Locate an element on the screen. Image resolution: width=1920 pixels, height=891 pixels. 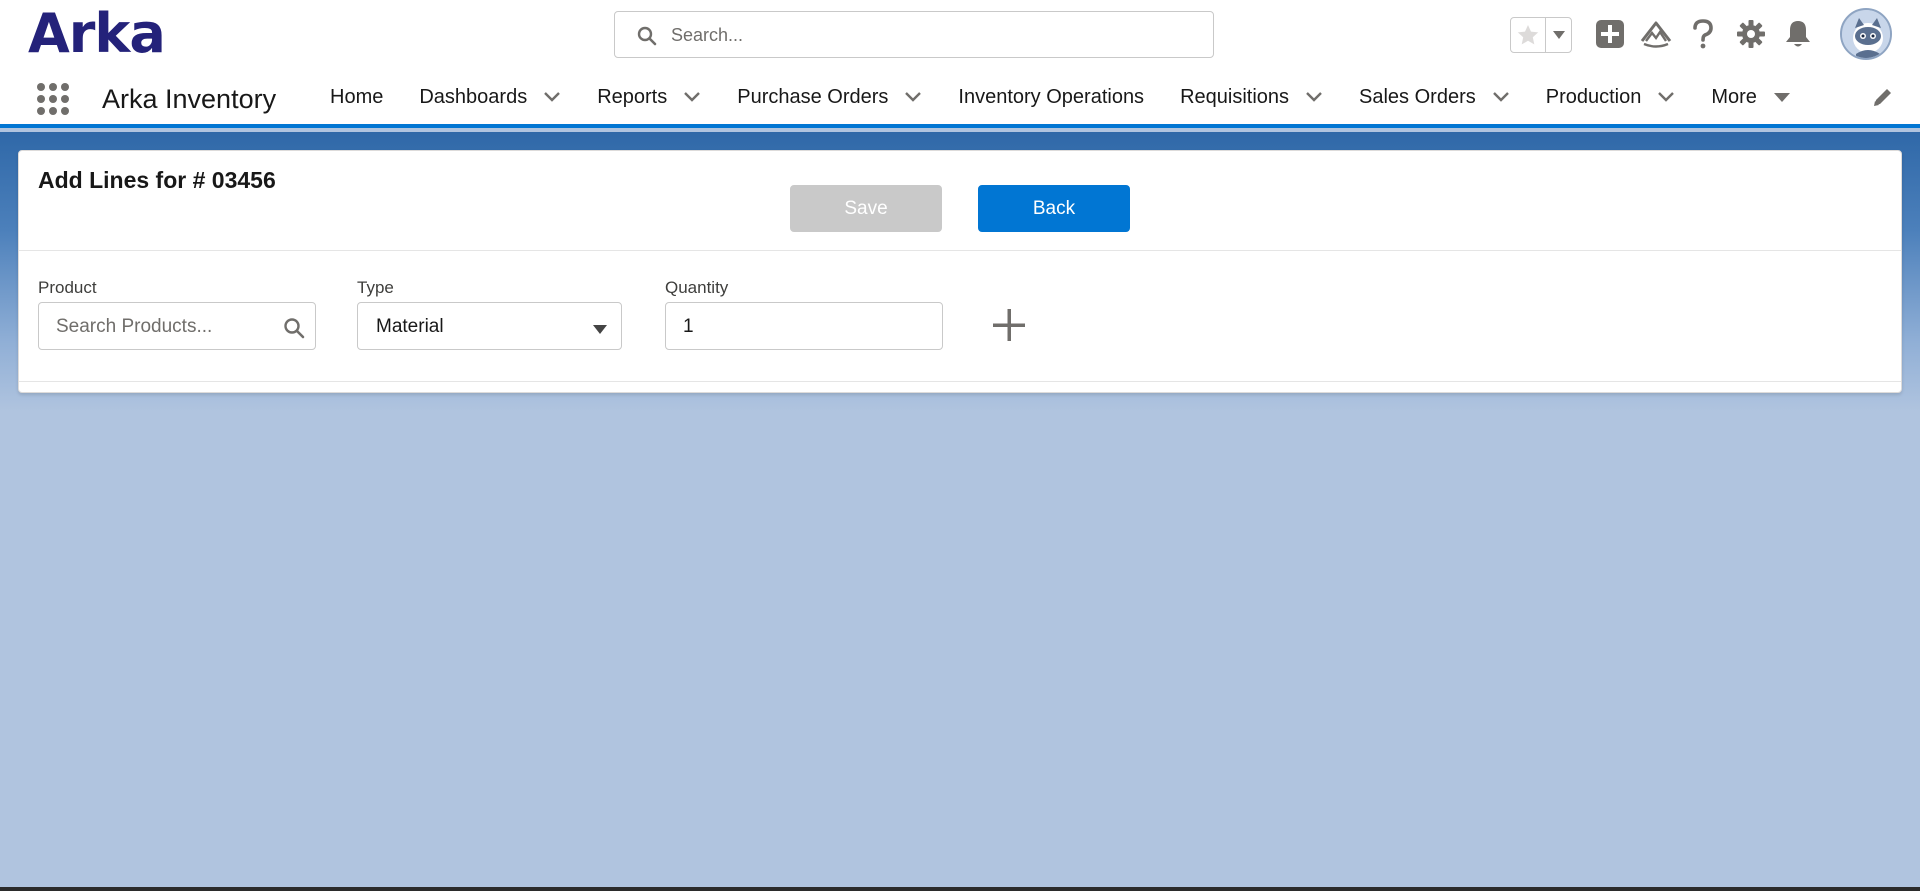
help-button is located at coordinates (1703, 34).